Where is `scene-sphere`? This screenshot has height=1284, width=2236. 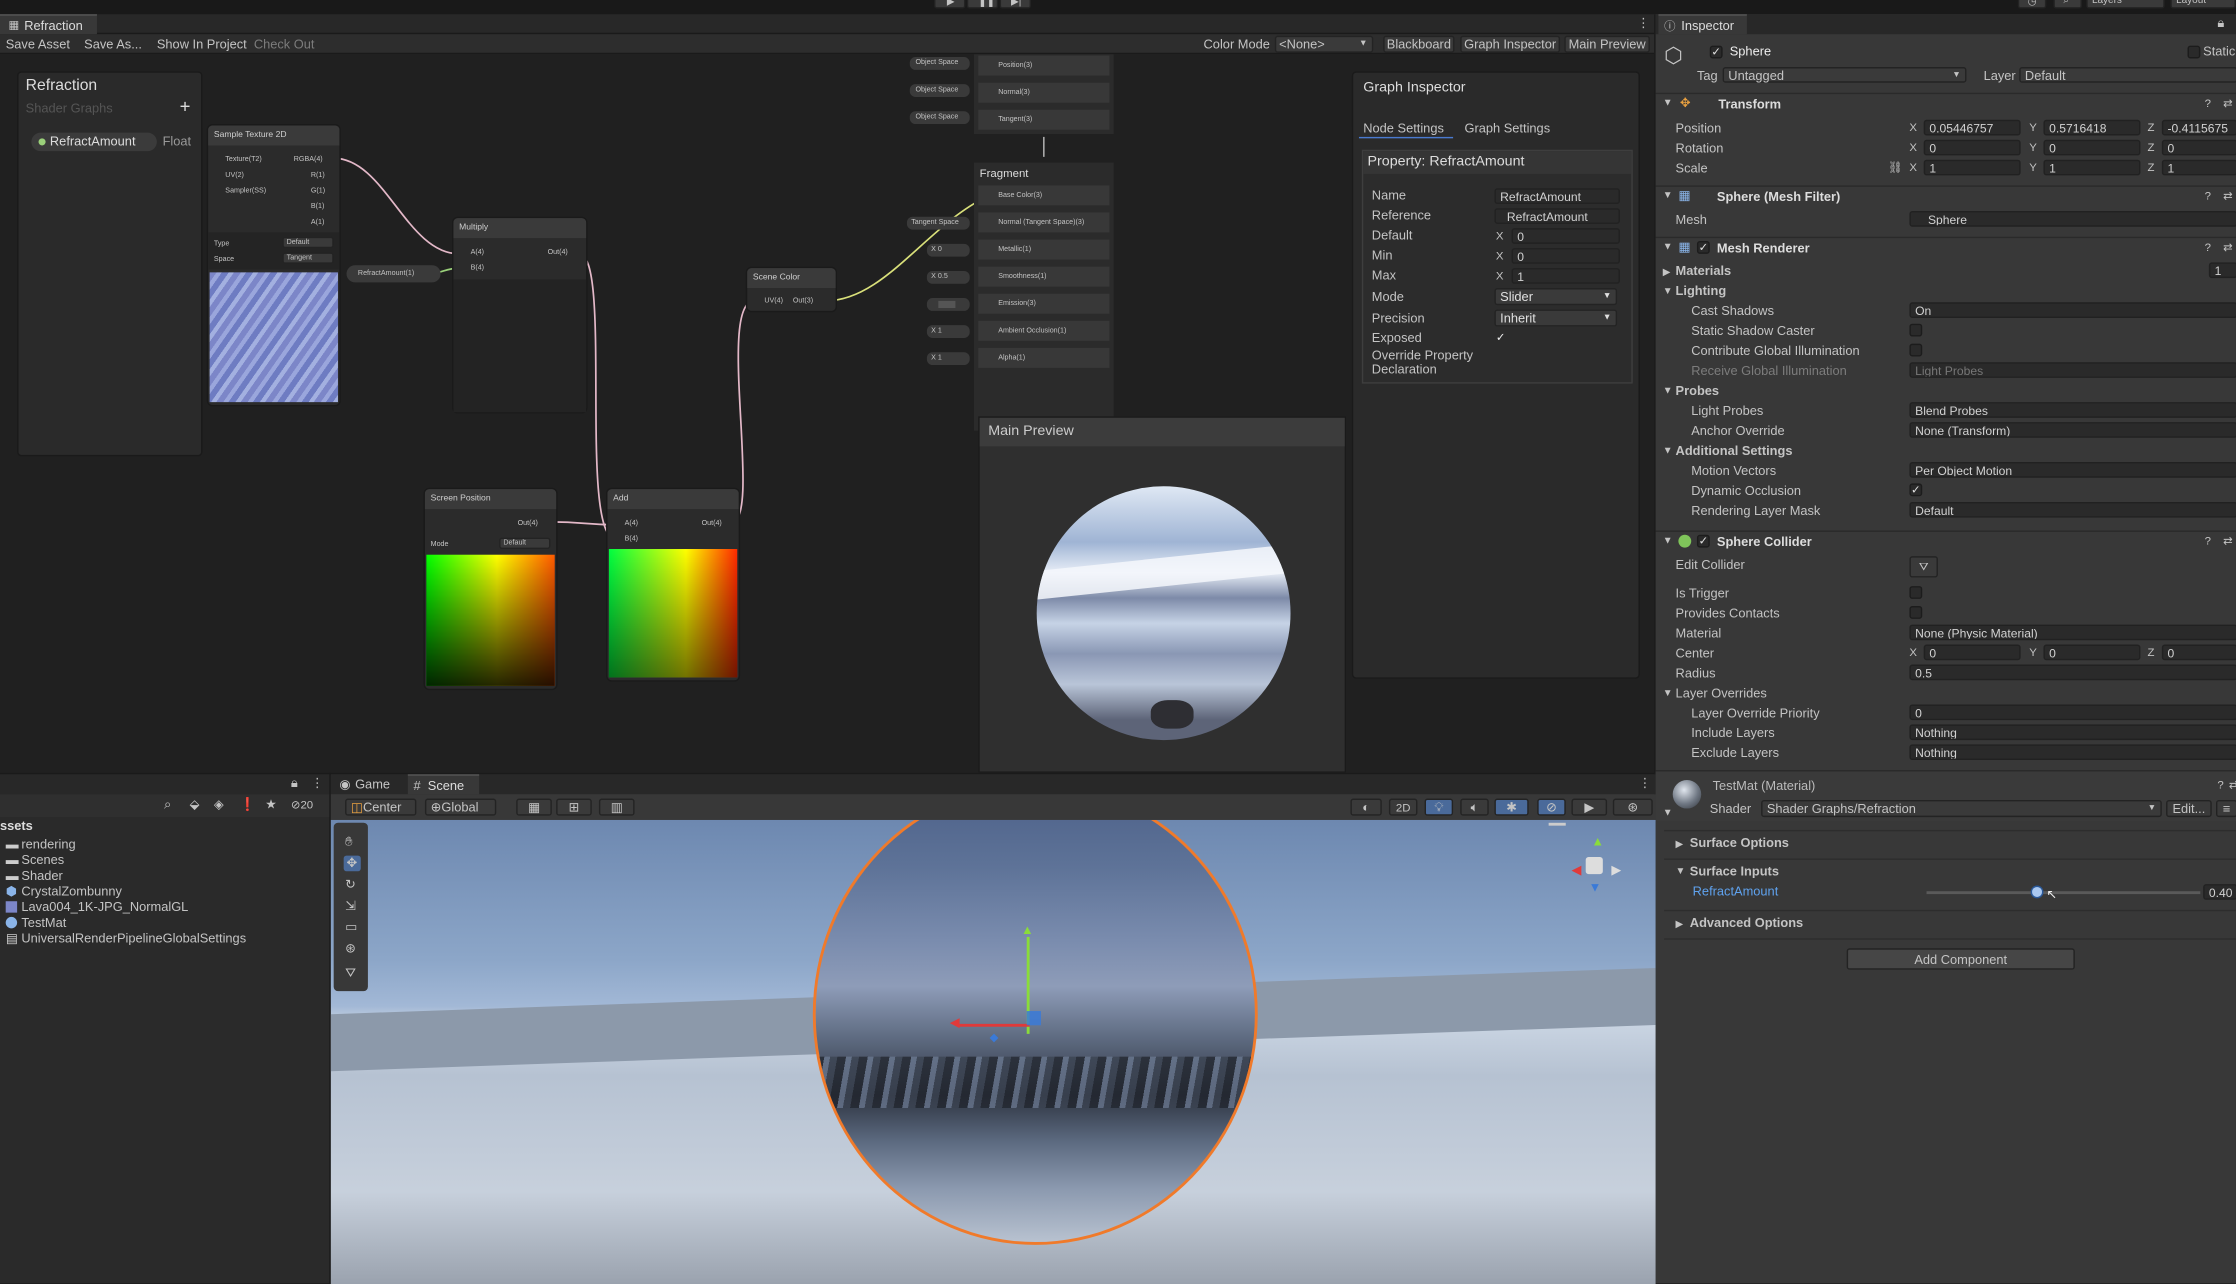
scene-sphere is located at coordinates (1035, 1032).